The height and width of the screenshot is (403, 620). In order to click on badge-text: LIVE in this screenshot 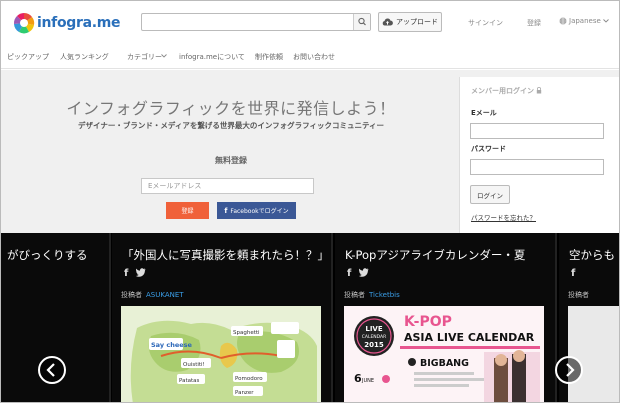, I will do `click(373, 329)`.